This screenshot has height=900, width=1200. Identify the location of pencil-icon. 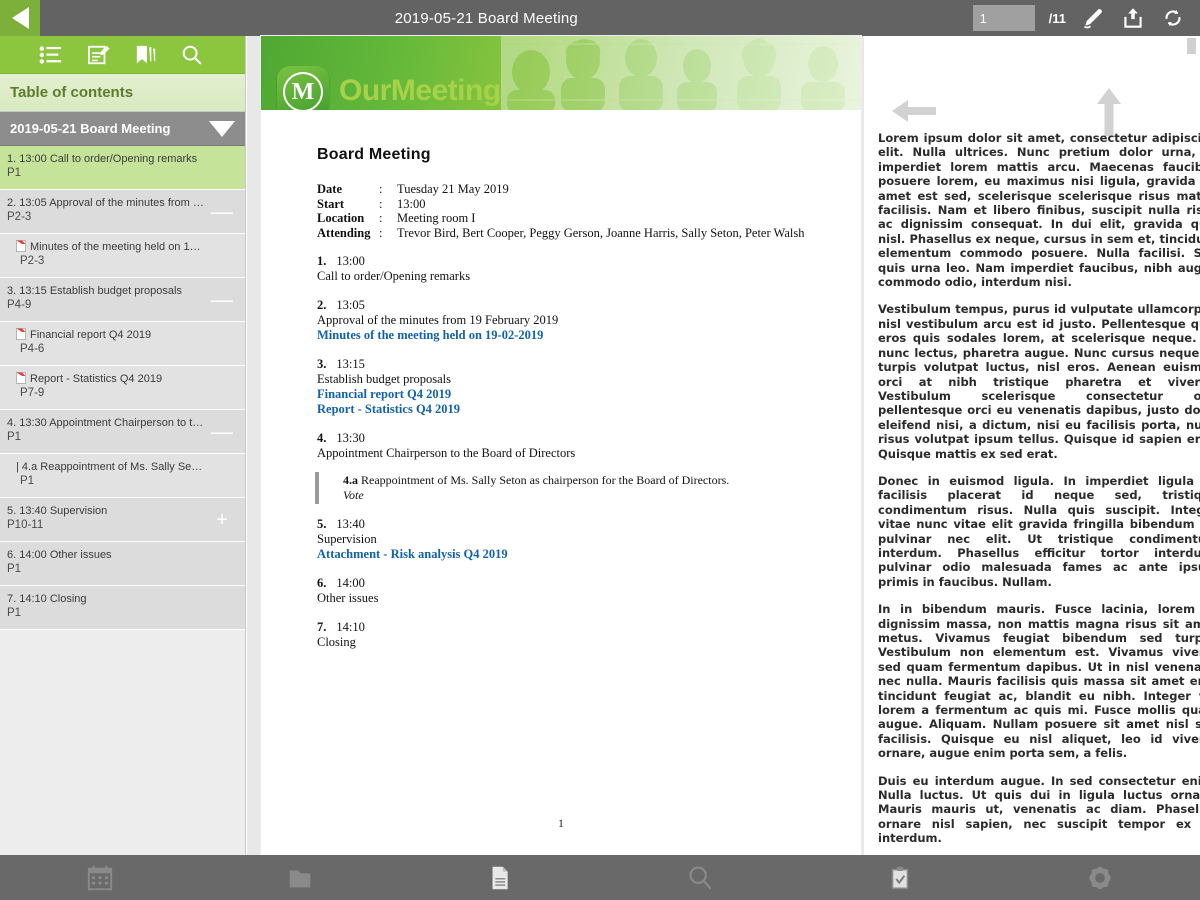
(1093, 18).